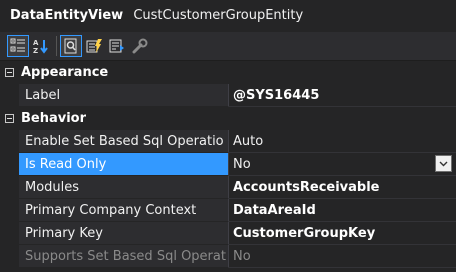  I want to click on object-name-label: CustCustomerGroupEntity, so click(218, 15).